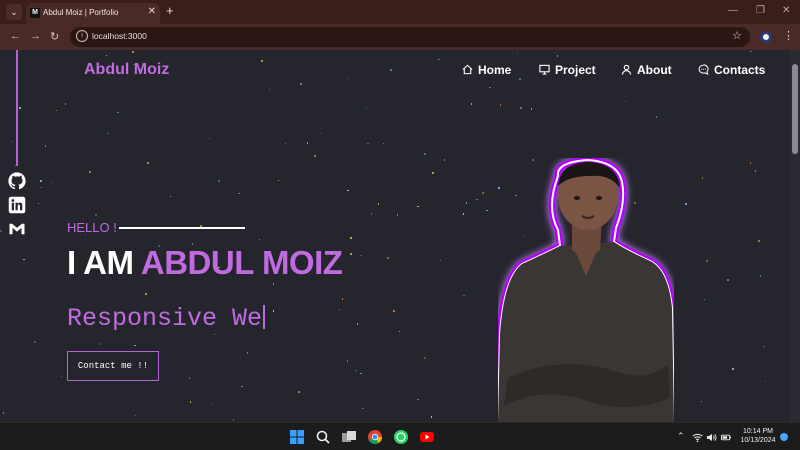 This screenshot has width=800, height=450. I want to click on clock-date: 10/13/2024, so click(758, 440).